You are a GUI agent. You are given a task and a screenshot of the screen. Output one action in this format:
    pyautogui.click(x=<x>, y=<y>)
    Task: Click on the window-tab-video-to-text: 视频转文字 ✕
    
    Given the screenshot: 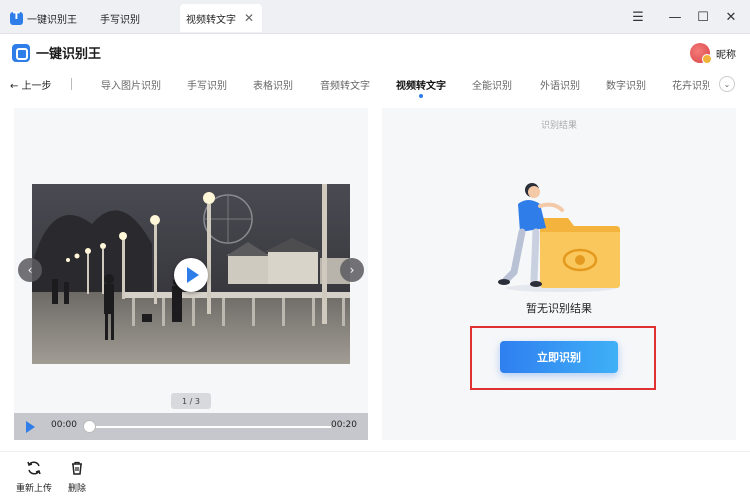 What is the action you would take?
    pyautogui.click(x=221, y=18)
    